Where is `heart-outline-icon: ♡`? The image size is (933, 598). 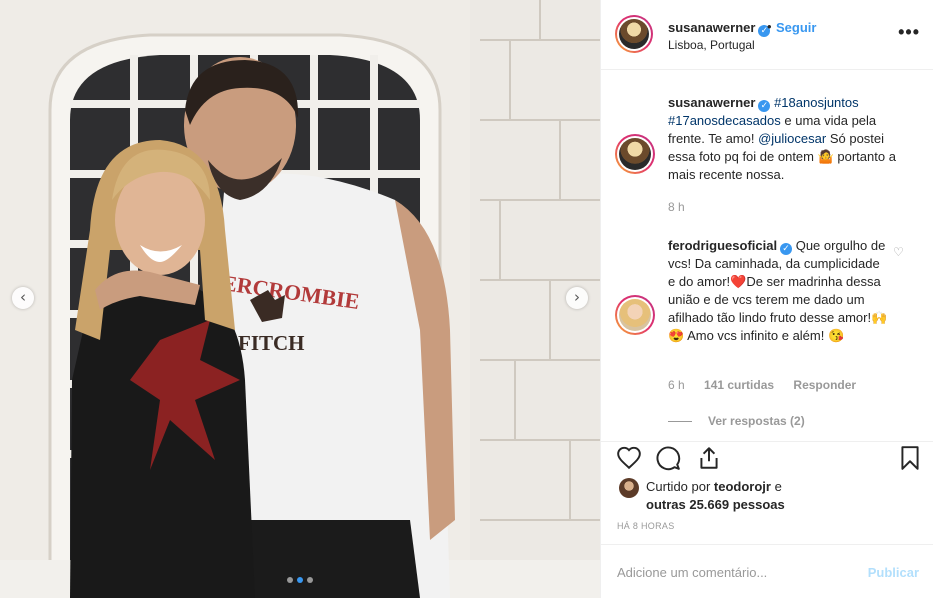
heart-outline-icon: ♡ is located at coordinates (898, 252).